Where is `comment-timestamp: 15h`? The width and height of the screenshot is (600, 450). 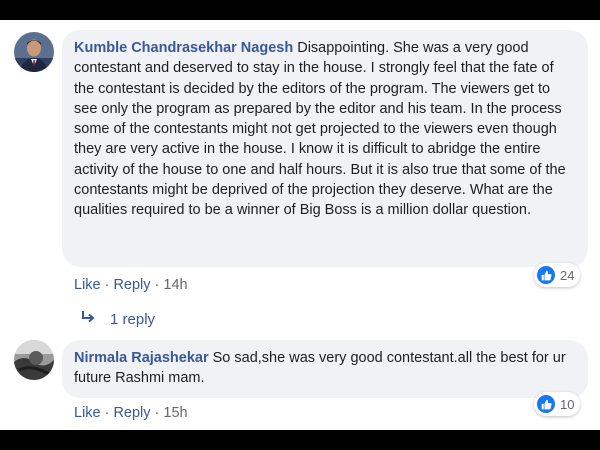 comment-timestamp: 15h is located at coordinates (175, 413).